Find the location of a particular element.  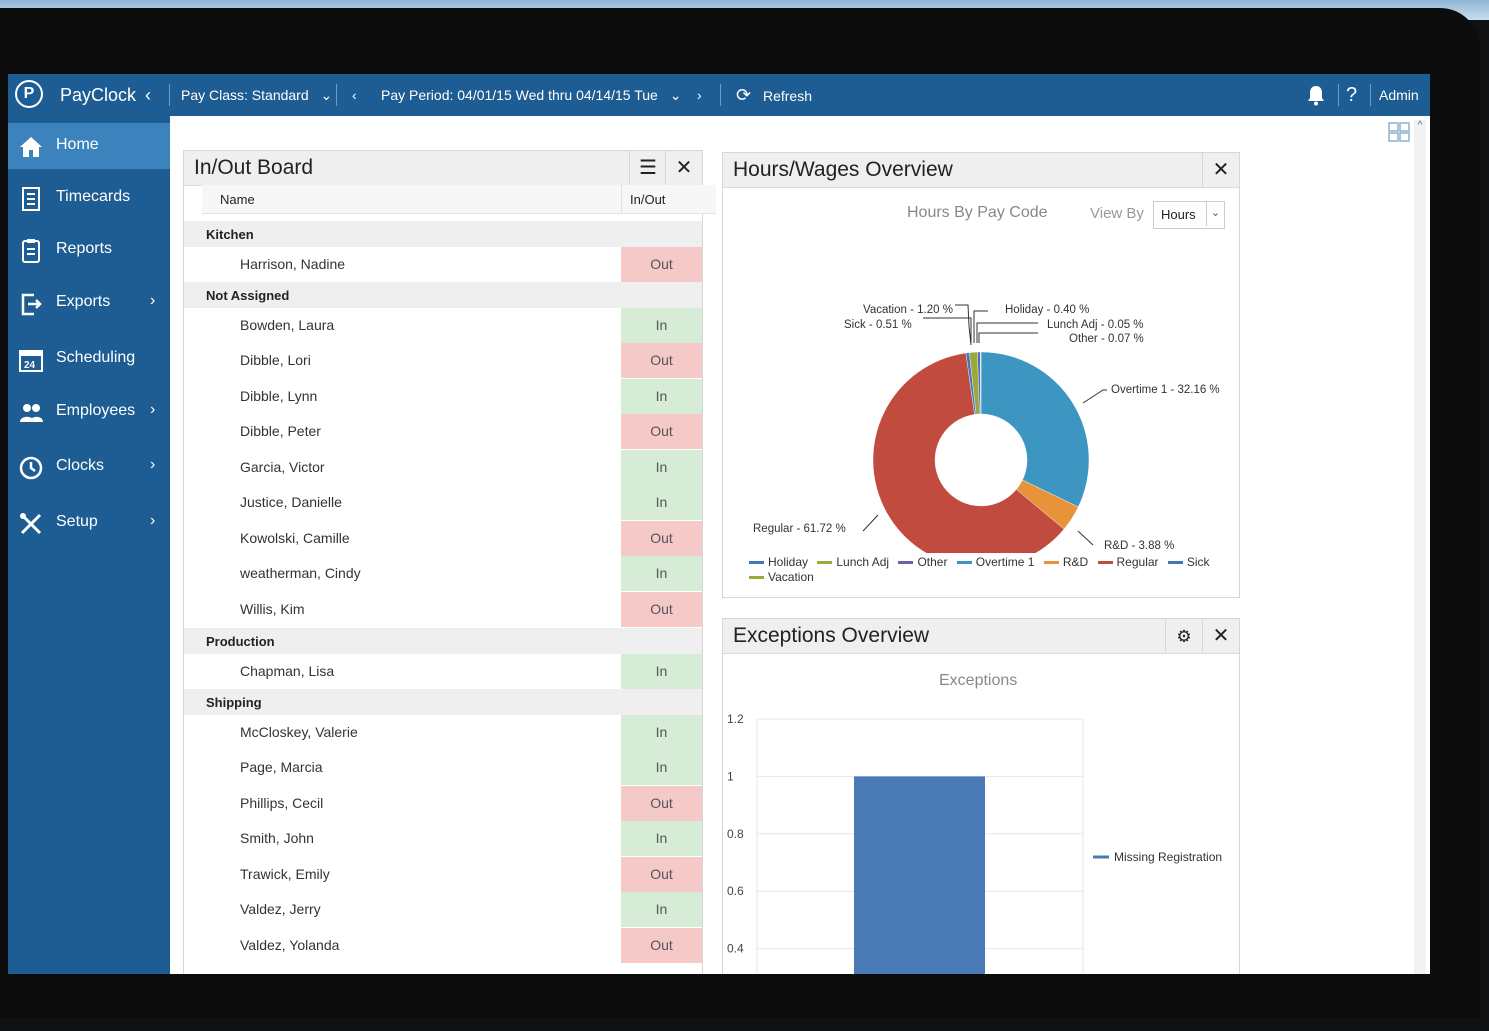

slice-label-other: Other - 0.07 % is located at coordinates (1106, 339).